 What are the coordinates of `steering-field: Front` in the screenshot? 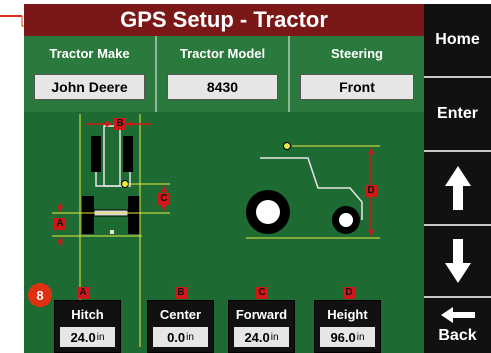 It's located at (357, 87).